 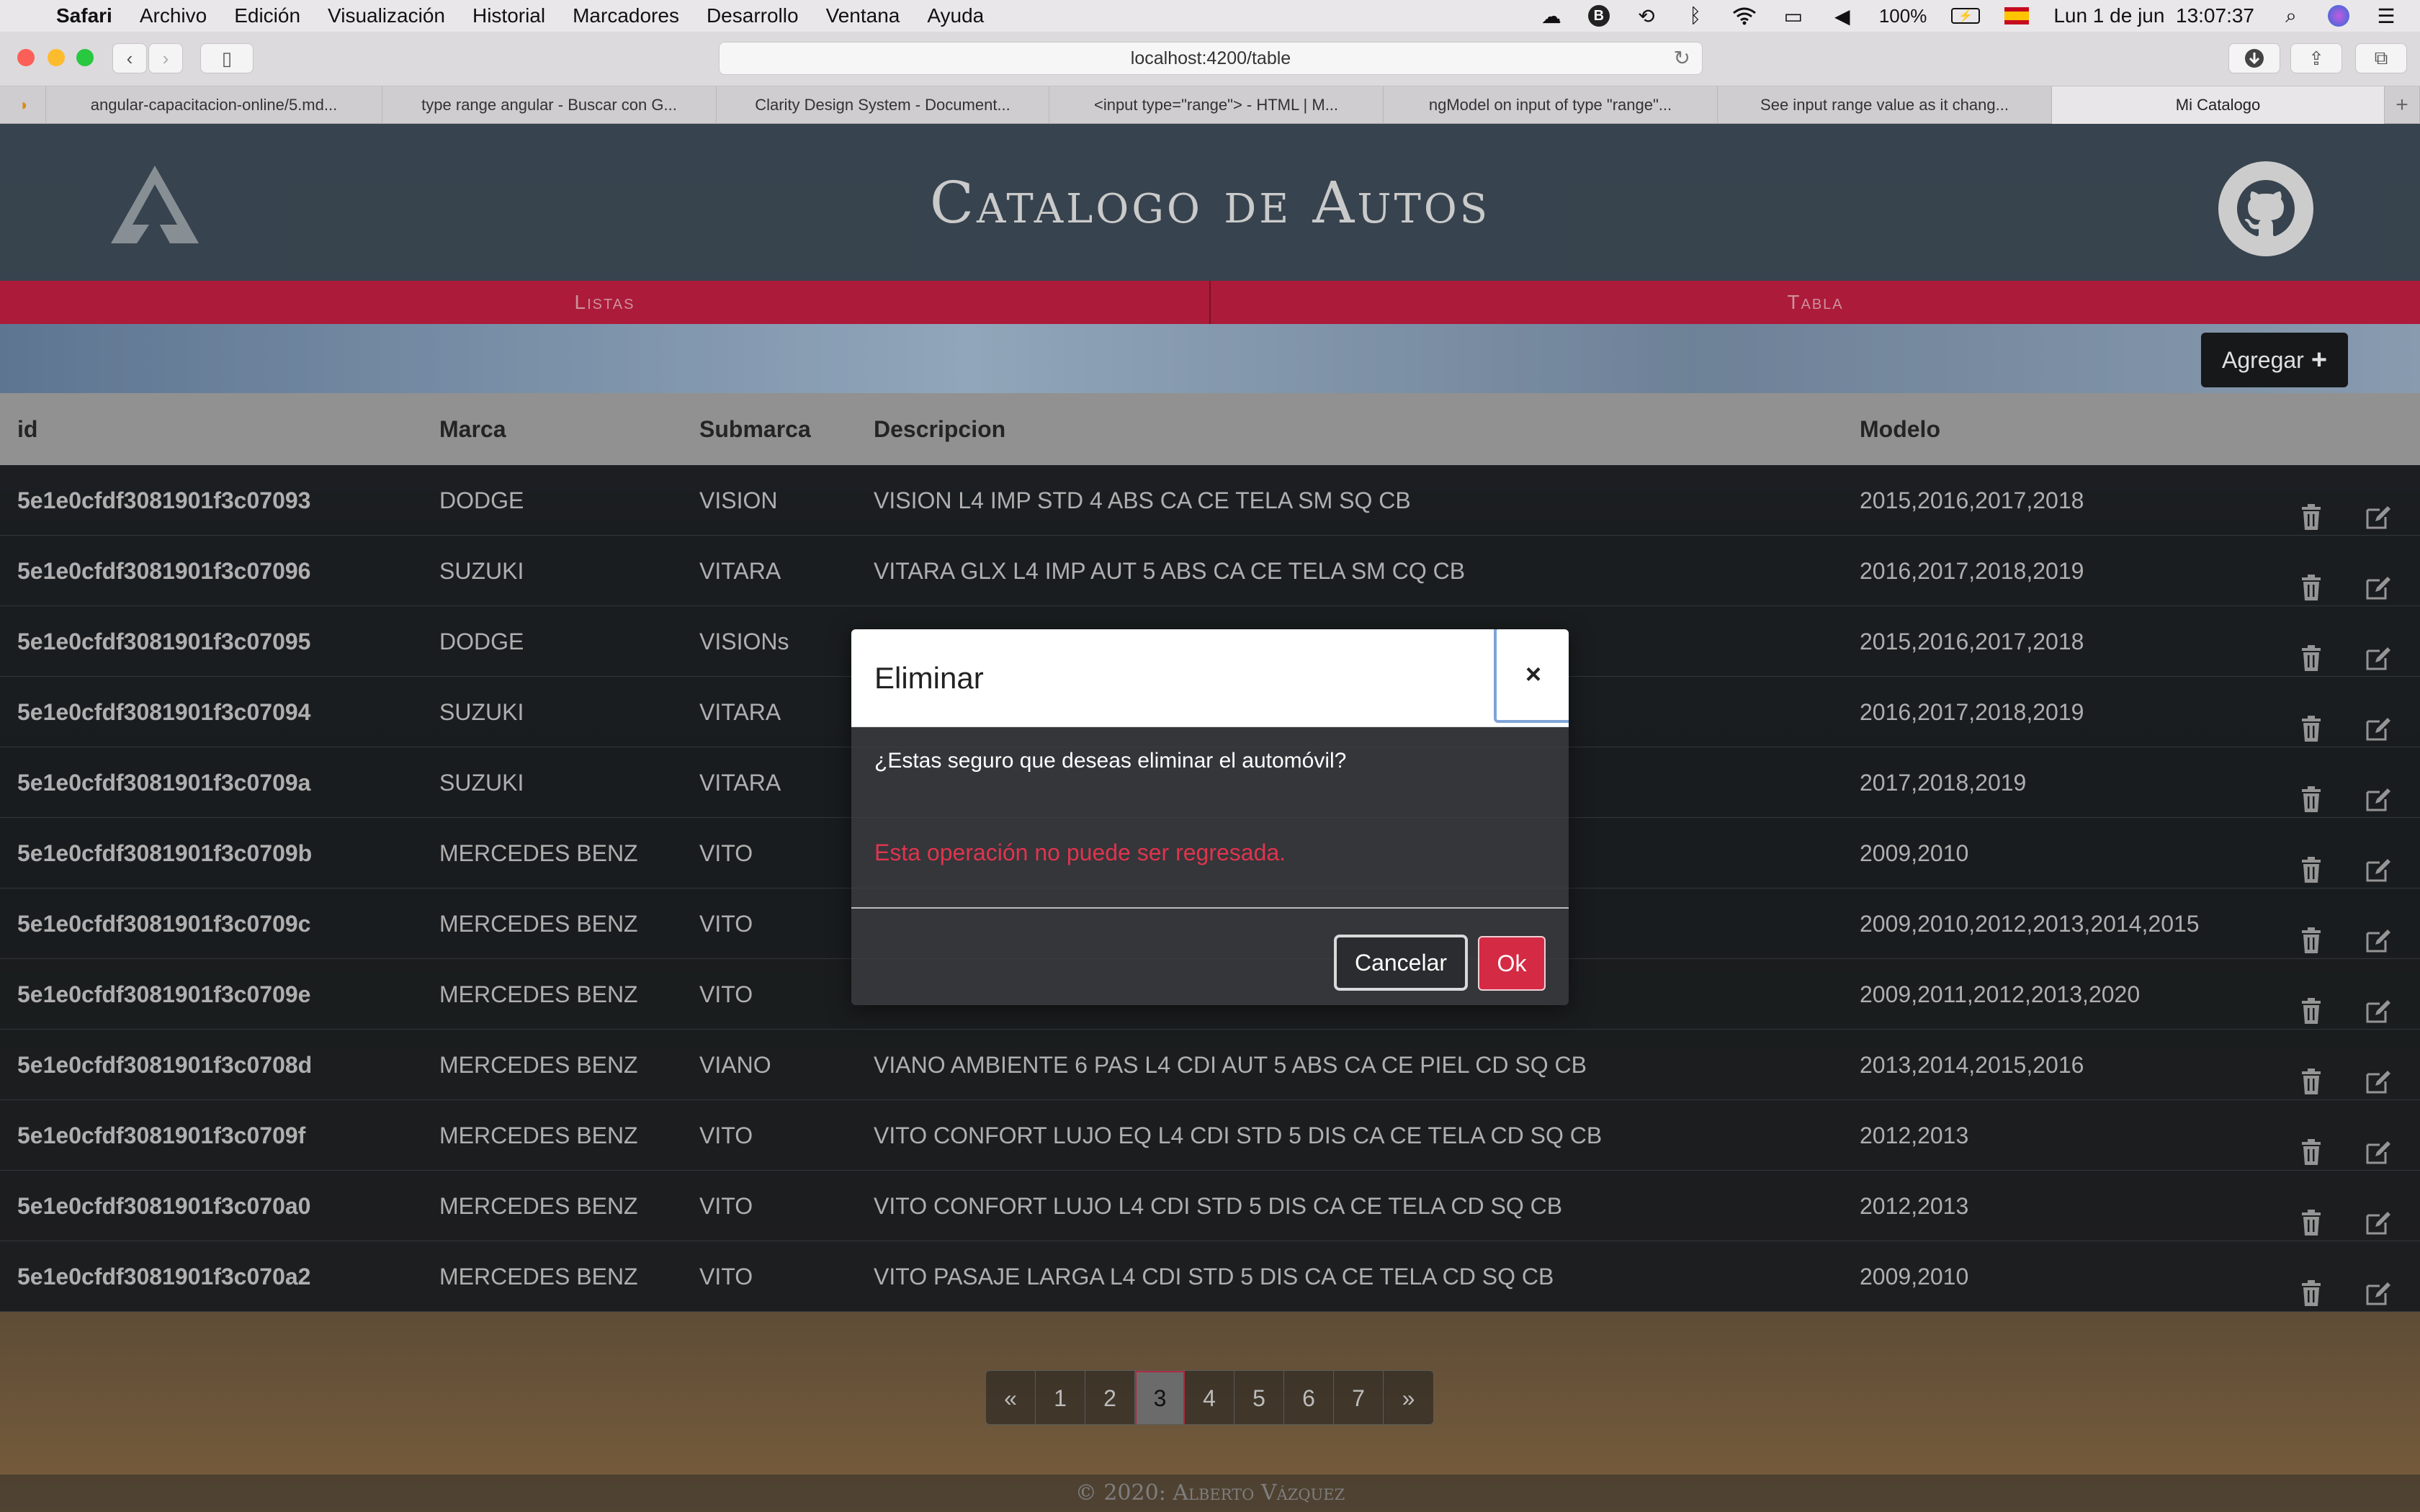 What do you see at coordinates (626, 15) in the screenshot?
I see `menu-marcadores: Marcadores` at bounding box center [626, 15].